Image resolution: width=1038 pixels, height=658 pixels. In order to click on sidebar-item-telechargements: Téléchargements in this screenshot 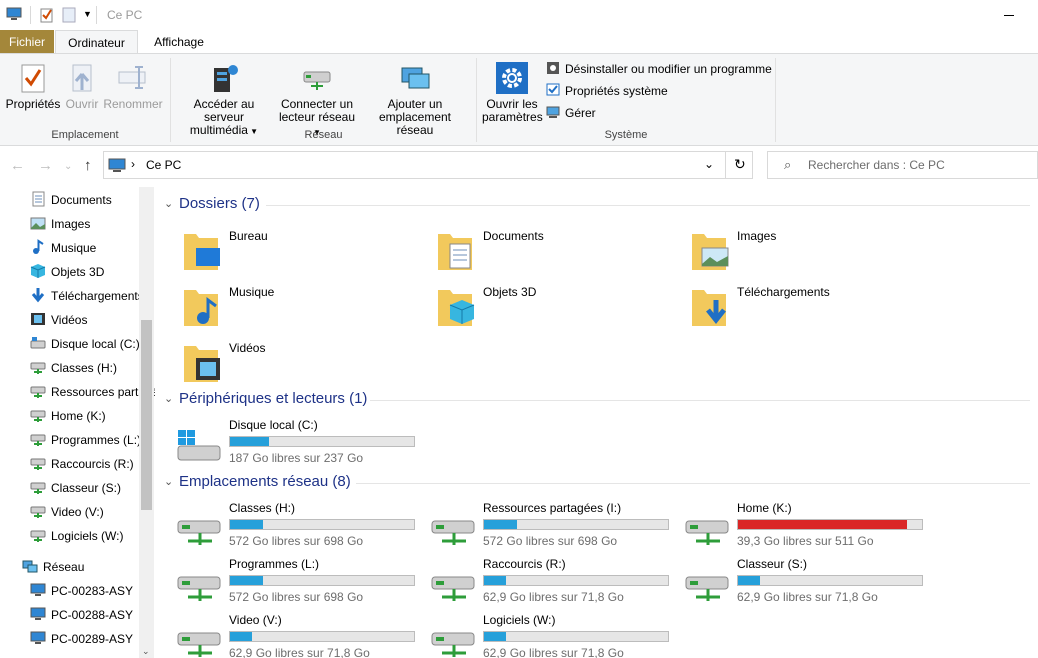, I will do `click(87, 296)`.